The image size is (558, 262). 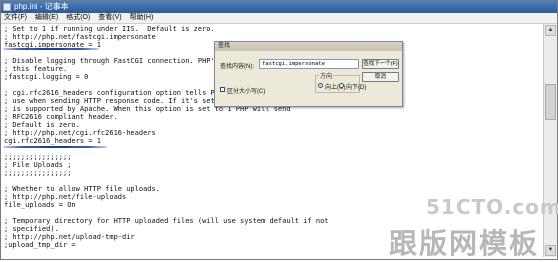 I want to click on editor-line: ; File Uploads ;, so click(x=38, y=165).